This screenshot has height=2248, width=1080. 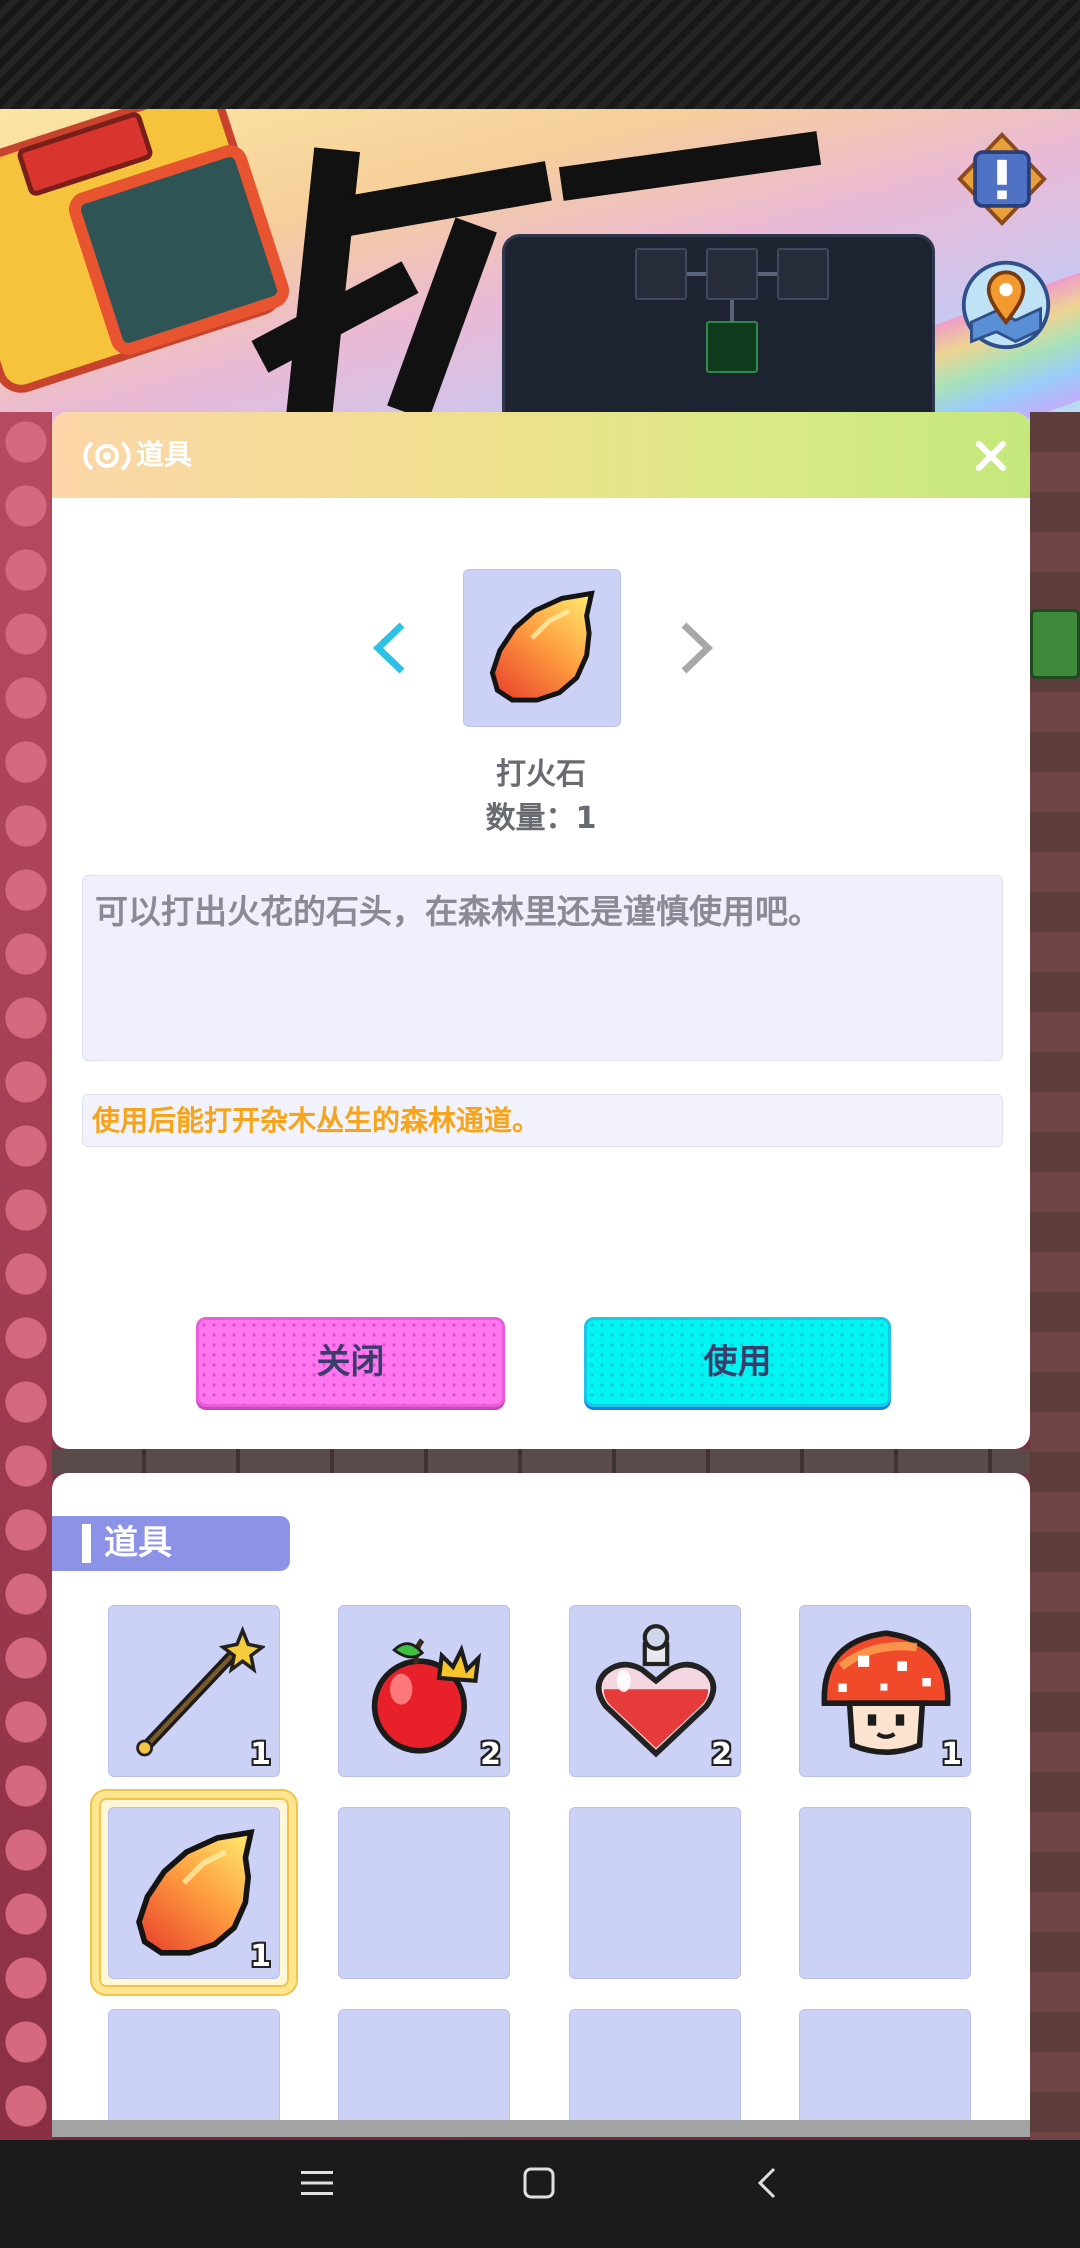 I want to click on selected-item-slot, so click(x=542, y=648).